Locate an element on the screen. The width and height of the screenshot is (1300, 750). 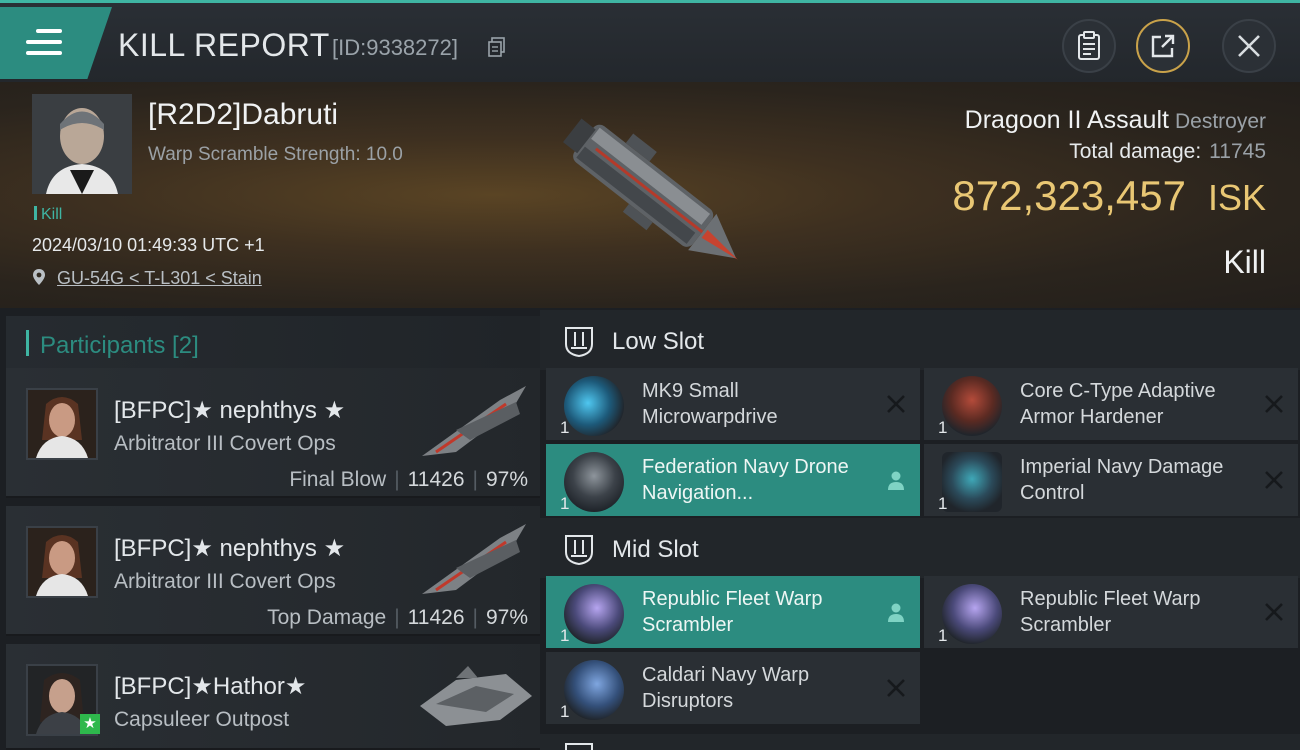
isk-value: 872,323,457 ISK is located at coordinates (1109, 196).